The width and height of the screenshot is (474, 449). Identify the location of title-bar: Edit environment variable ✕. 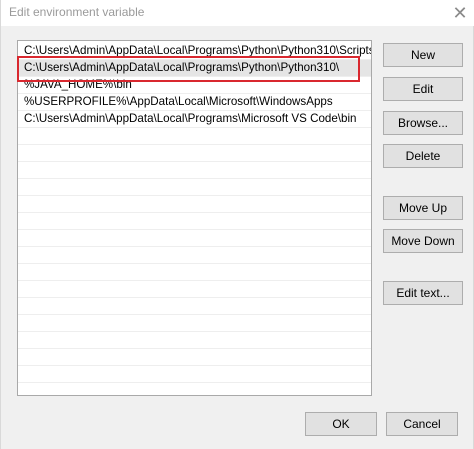
(237, 13).